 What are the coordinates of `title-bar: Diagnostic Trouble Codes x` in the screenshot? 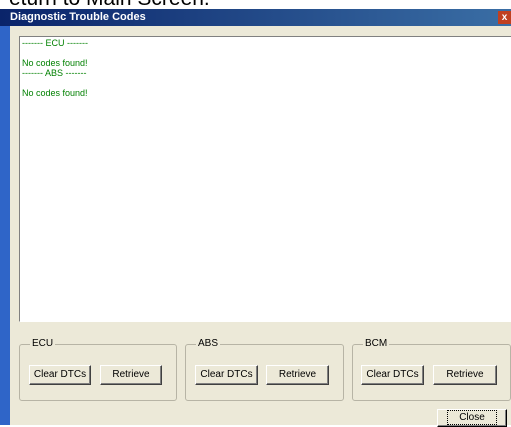 It's located at (255, 17).